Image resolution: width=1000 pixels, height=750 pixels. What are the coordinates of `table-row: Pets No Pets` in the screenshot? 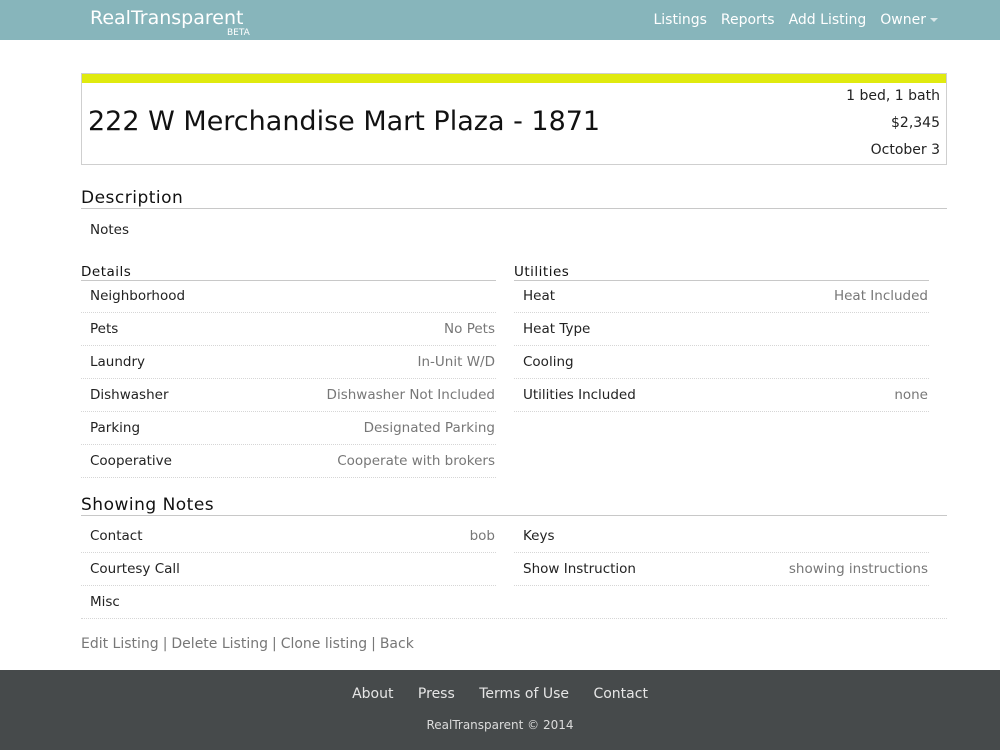 It's located at (288, 329).